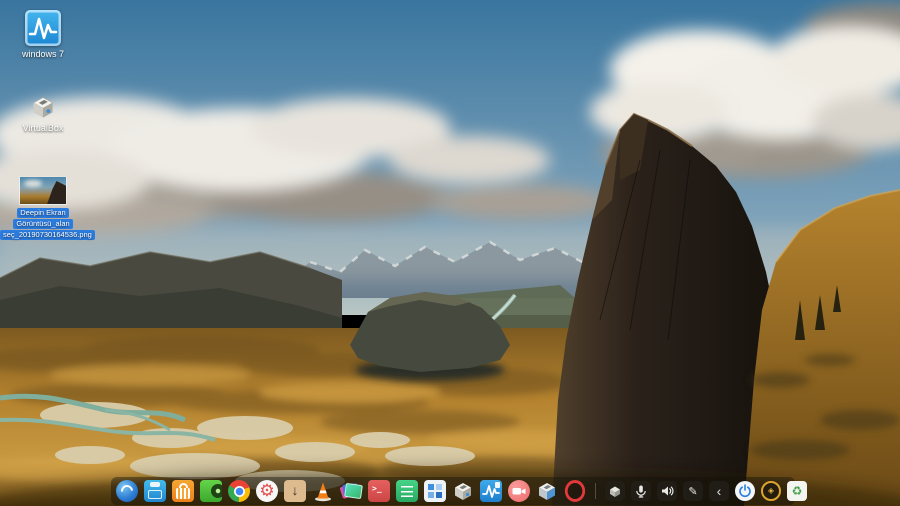 The height and width of the screenshot is (506, 900). Describe the element at coordinates (491, 491) in the screenshot. I see `system-monitor-icon` at that location.